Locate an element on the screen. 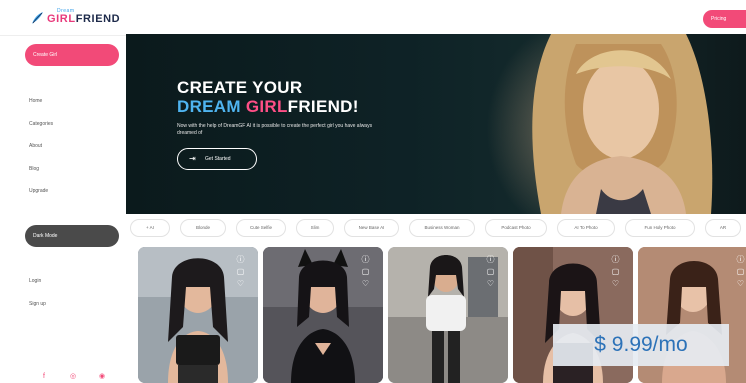  category-chip: + AI is located at coordinates (150, 228).